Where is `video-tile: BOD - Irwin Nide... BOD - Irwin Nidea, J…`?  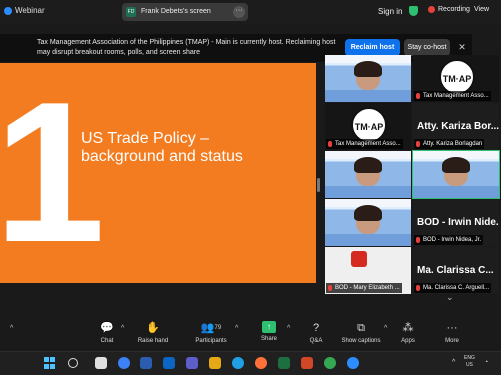
video-tile: BOD - Irwin Nide... BOD - Irwin Nidea, J… is located at coordinates (456, 222).